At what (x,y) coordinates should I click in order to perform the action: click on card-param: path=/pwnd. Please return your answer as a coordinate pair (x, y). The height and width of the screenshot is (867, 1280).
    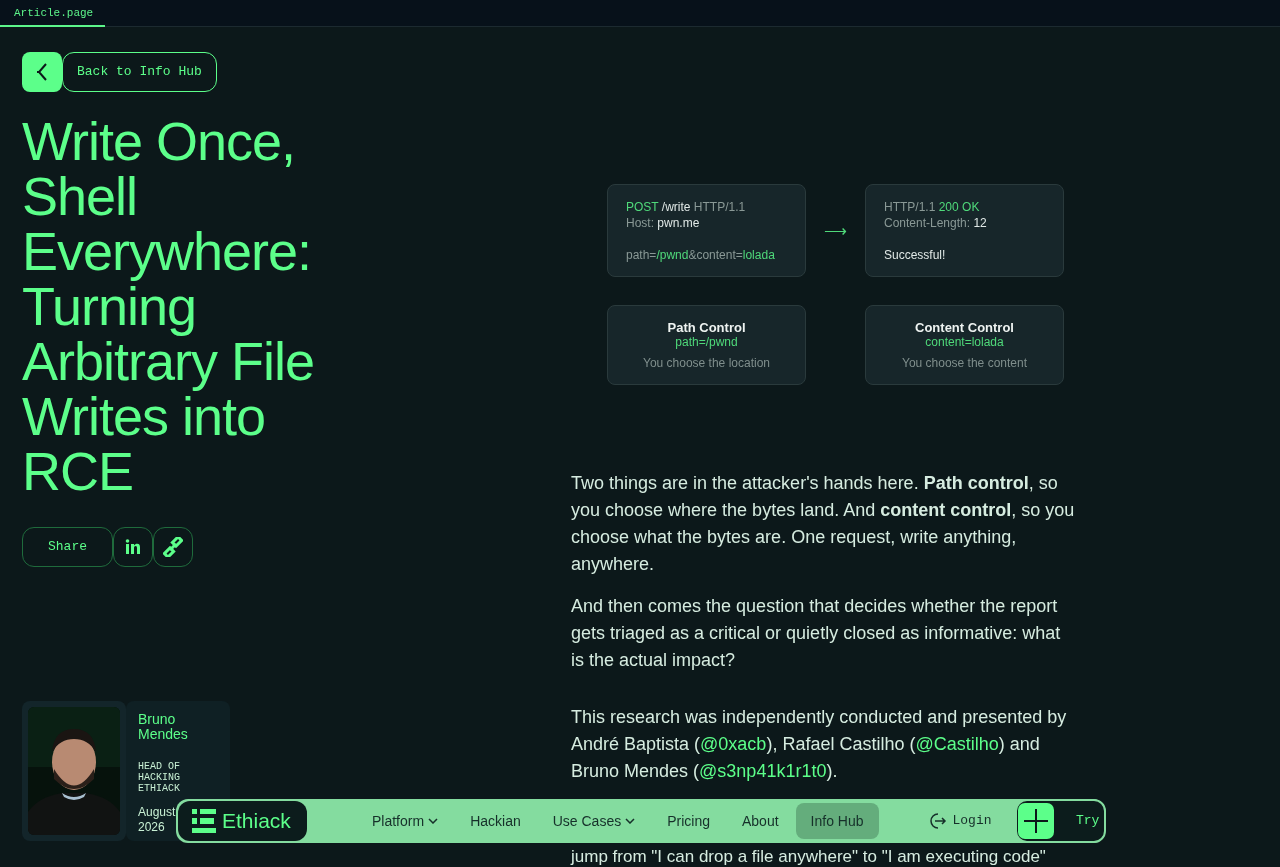
    Looking at the image, I should click on (706, 342).